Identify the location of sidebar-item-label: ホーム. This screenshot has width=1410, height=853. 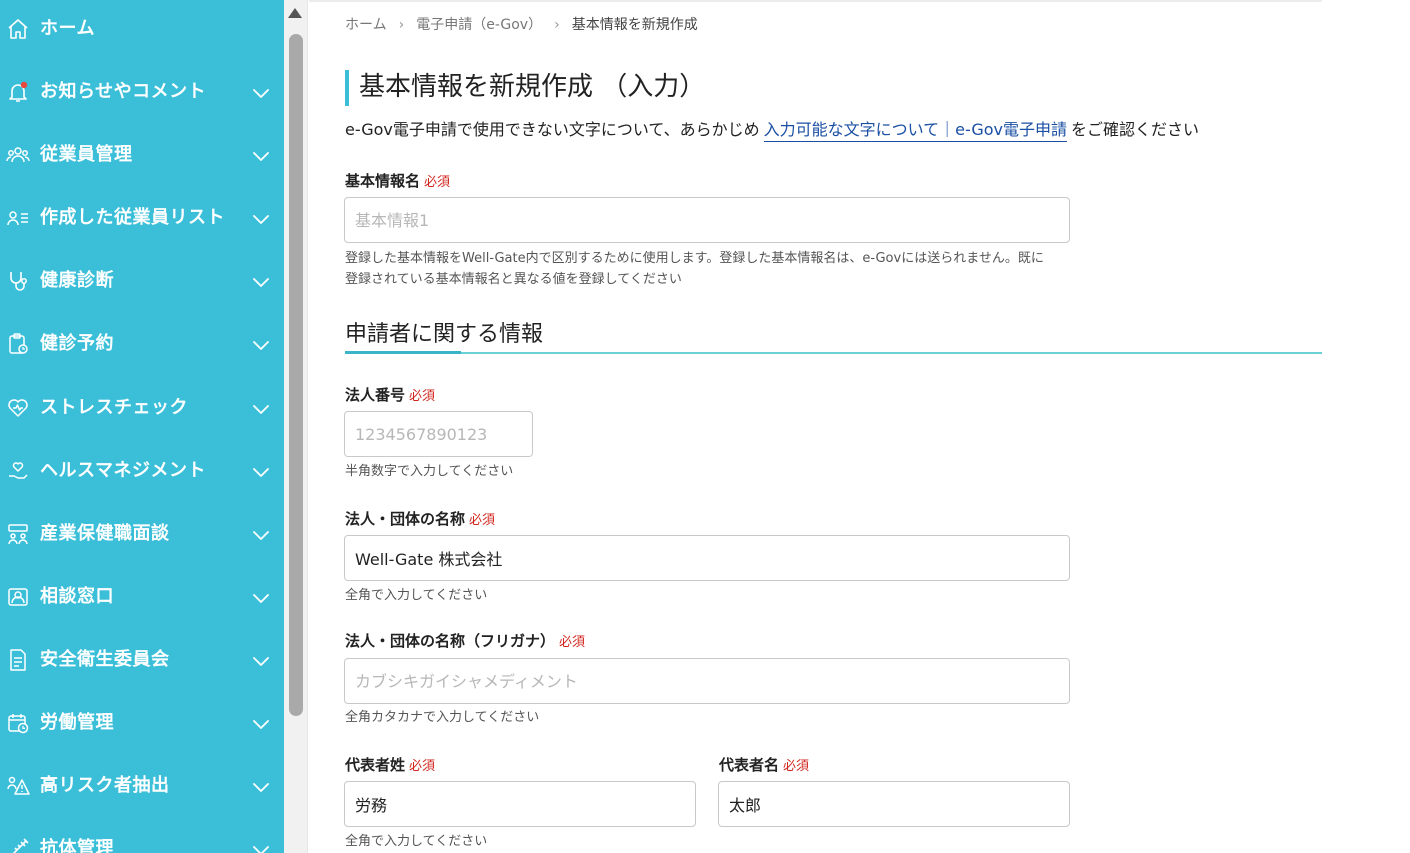
(67, 28).